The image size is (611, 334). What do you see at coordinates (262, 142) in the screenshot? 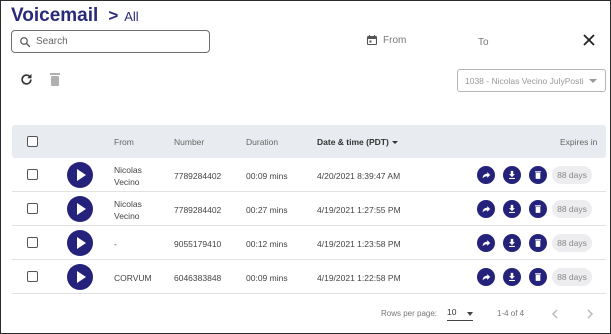
I see `column-duration: Duration` at bounding box center [262, 142].